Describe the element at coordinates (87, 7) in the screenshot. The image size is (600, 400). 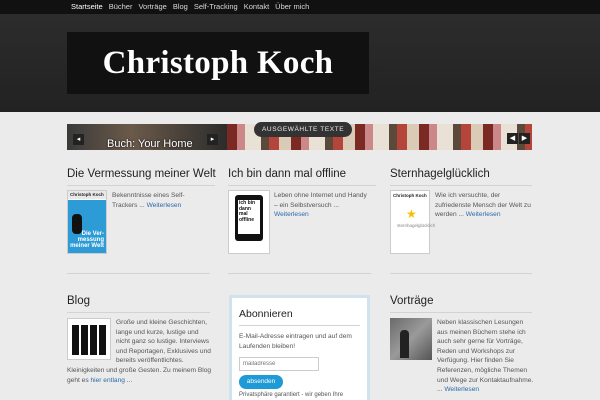
I see `nav-item-startseite: Startseite` at that location.